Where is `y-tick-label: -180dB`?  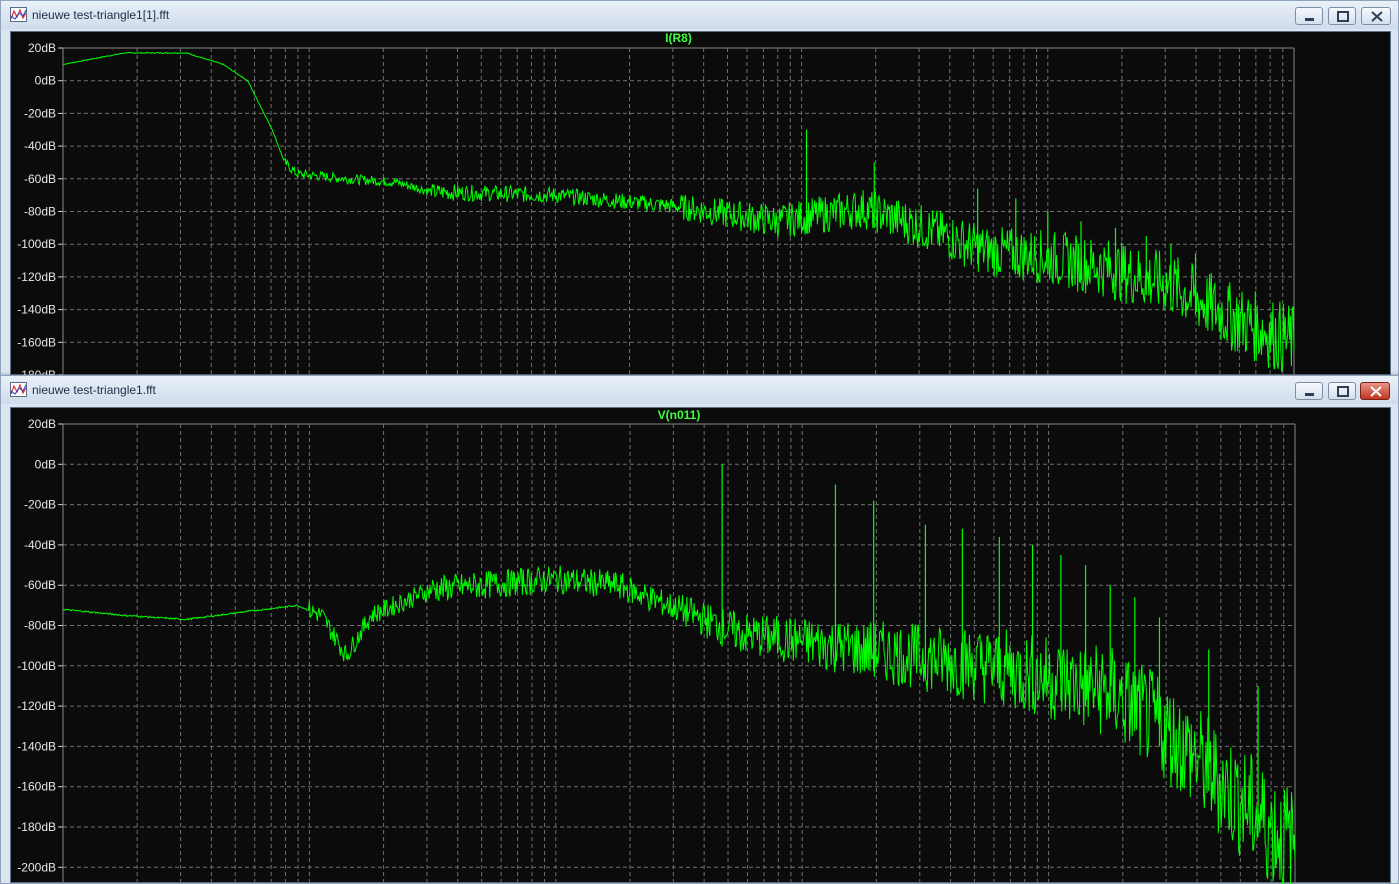
y-tick-label: -180dB is located at coordinates (36, 827).